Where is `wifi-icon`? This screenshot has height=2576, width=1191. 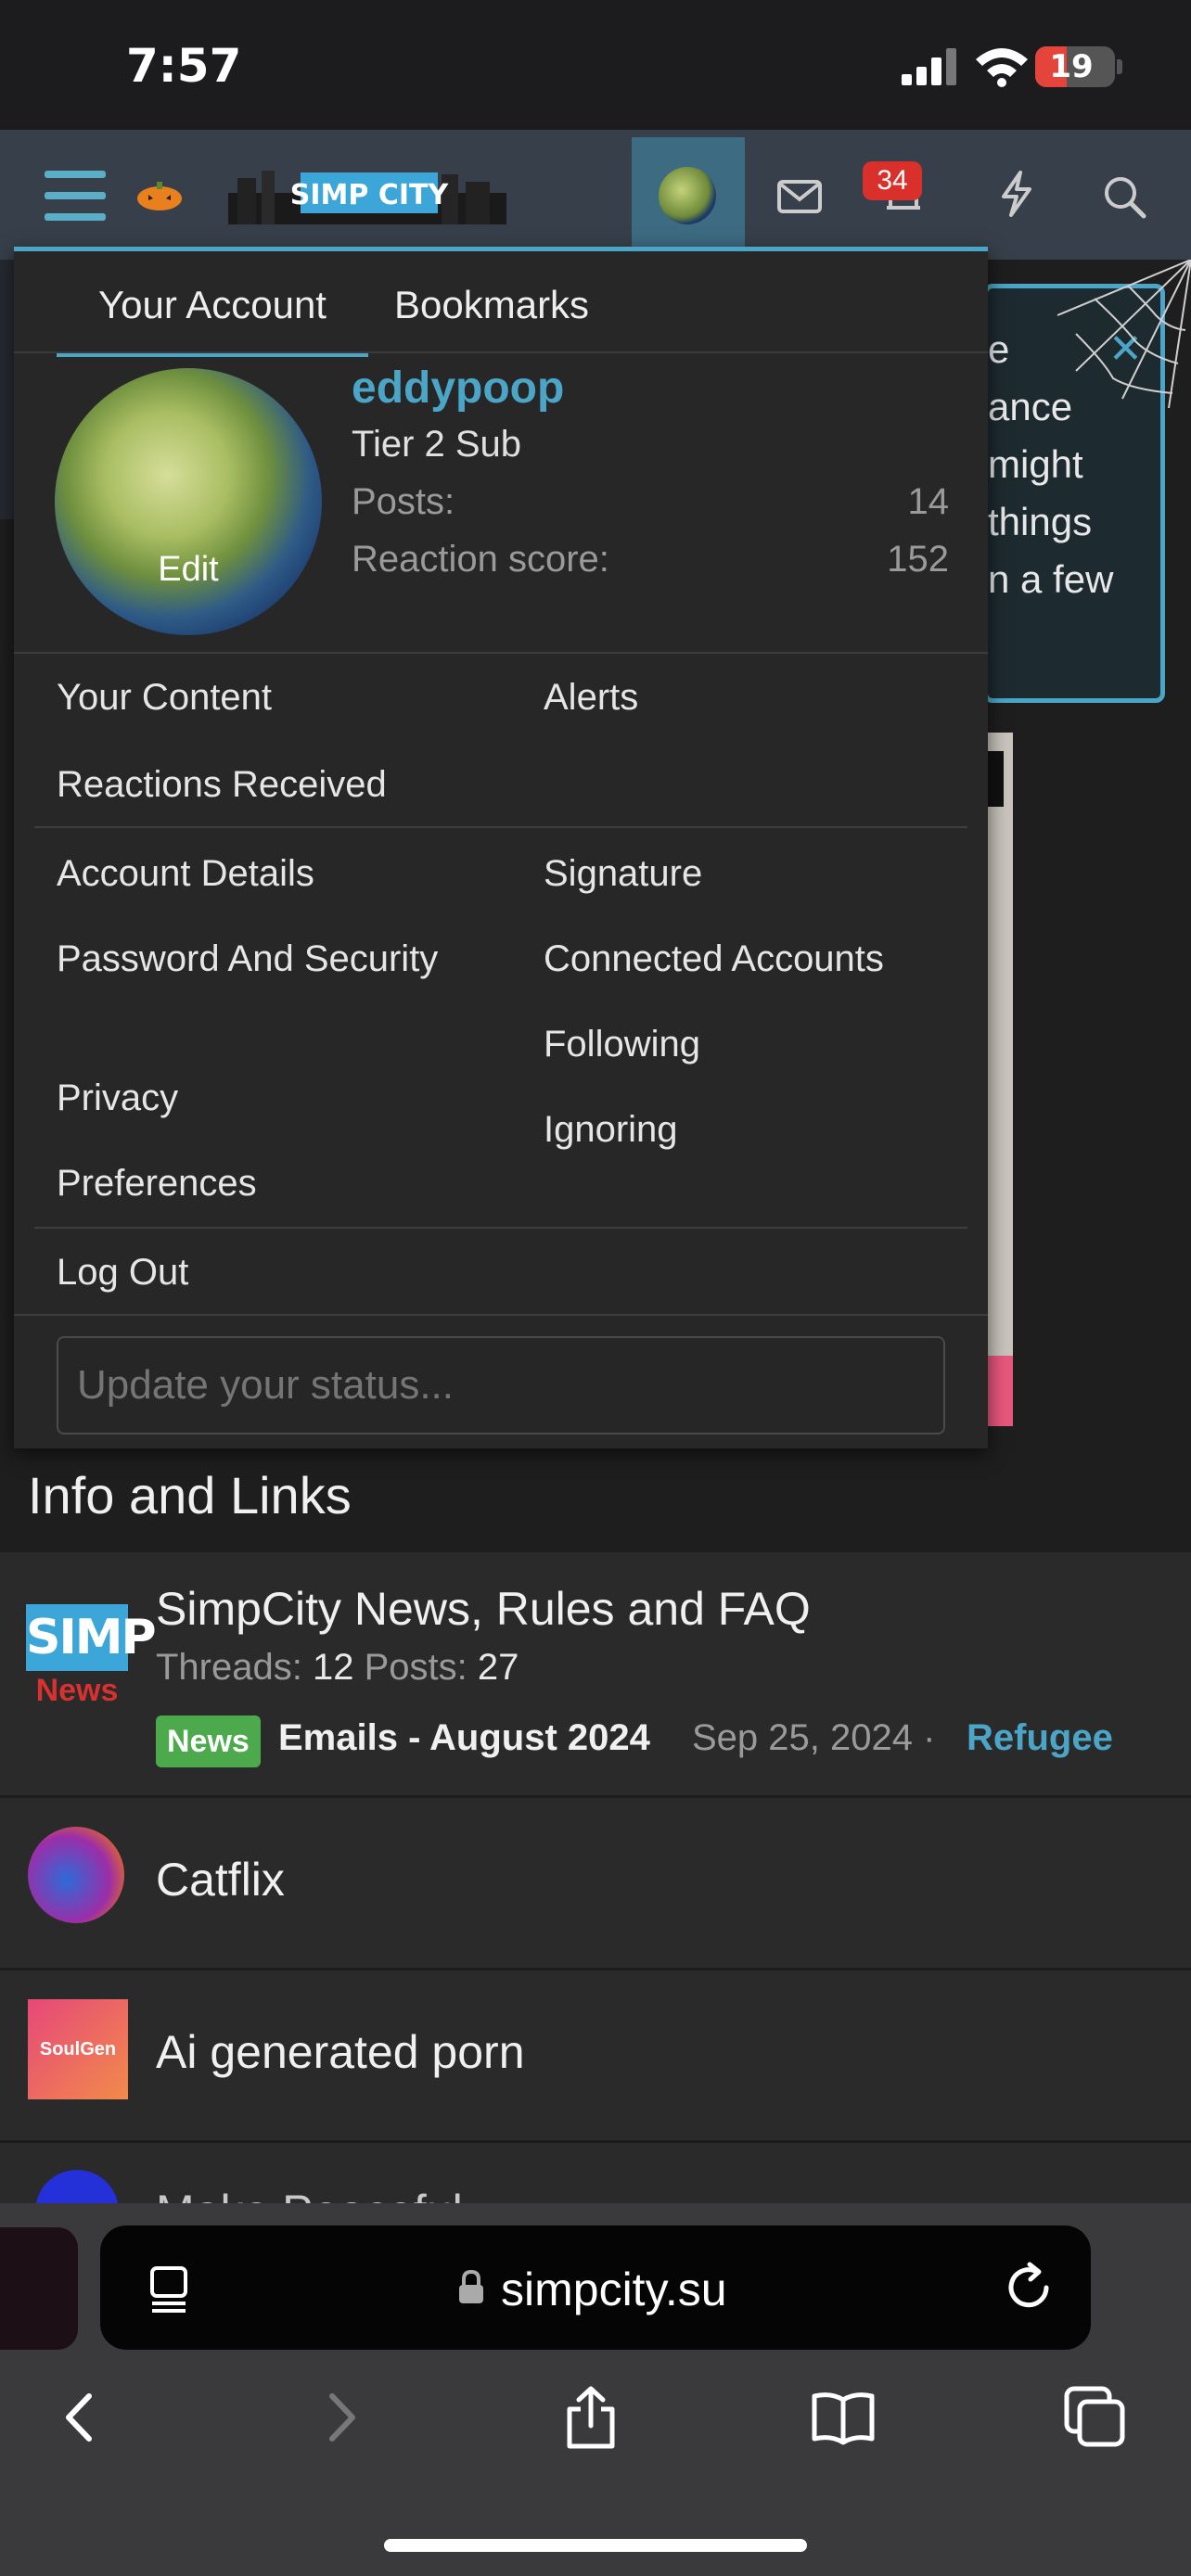 wifi-icon is located at coordinates (1002, 67).